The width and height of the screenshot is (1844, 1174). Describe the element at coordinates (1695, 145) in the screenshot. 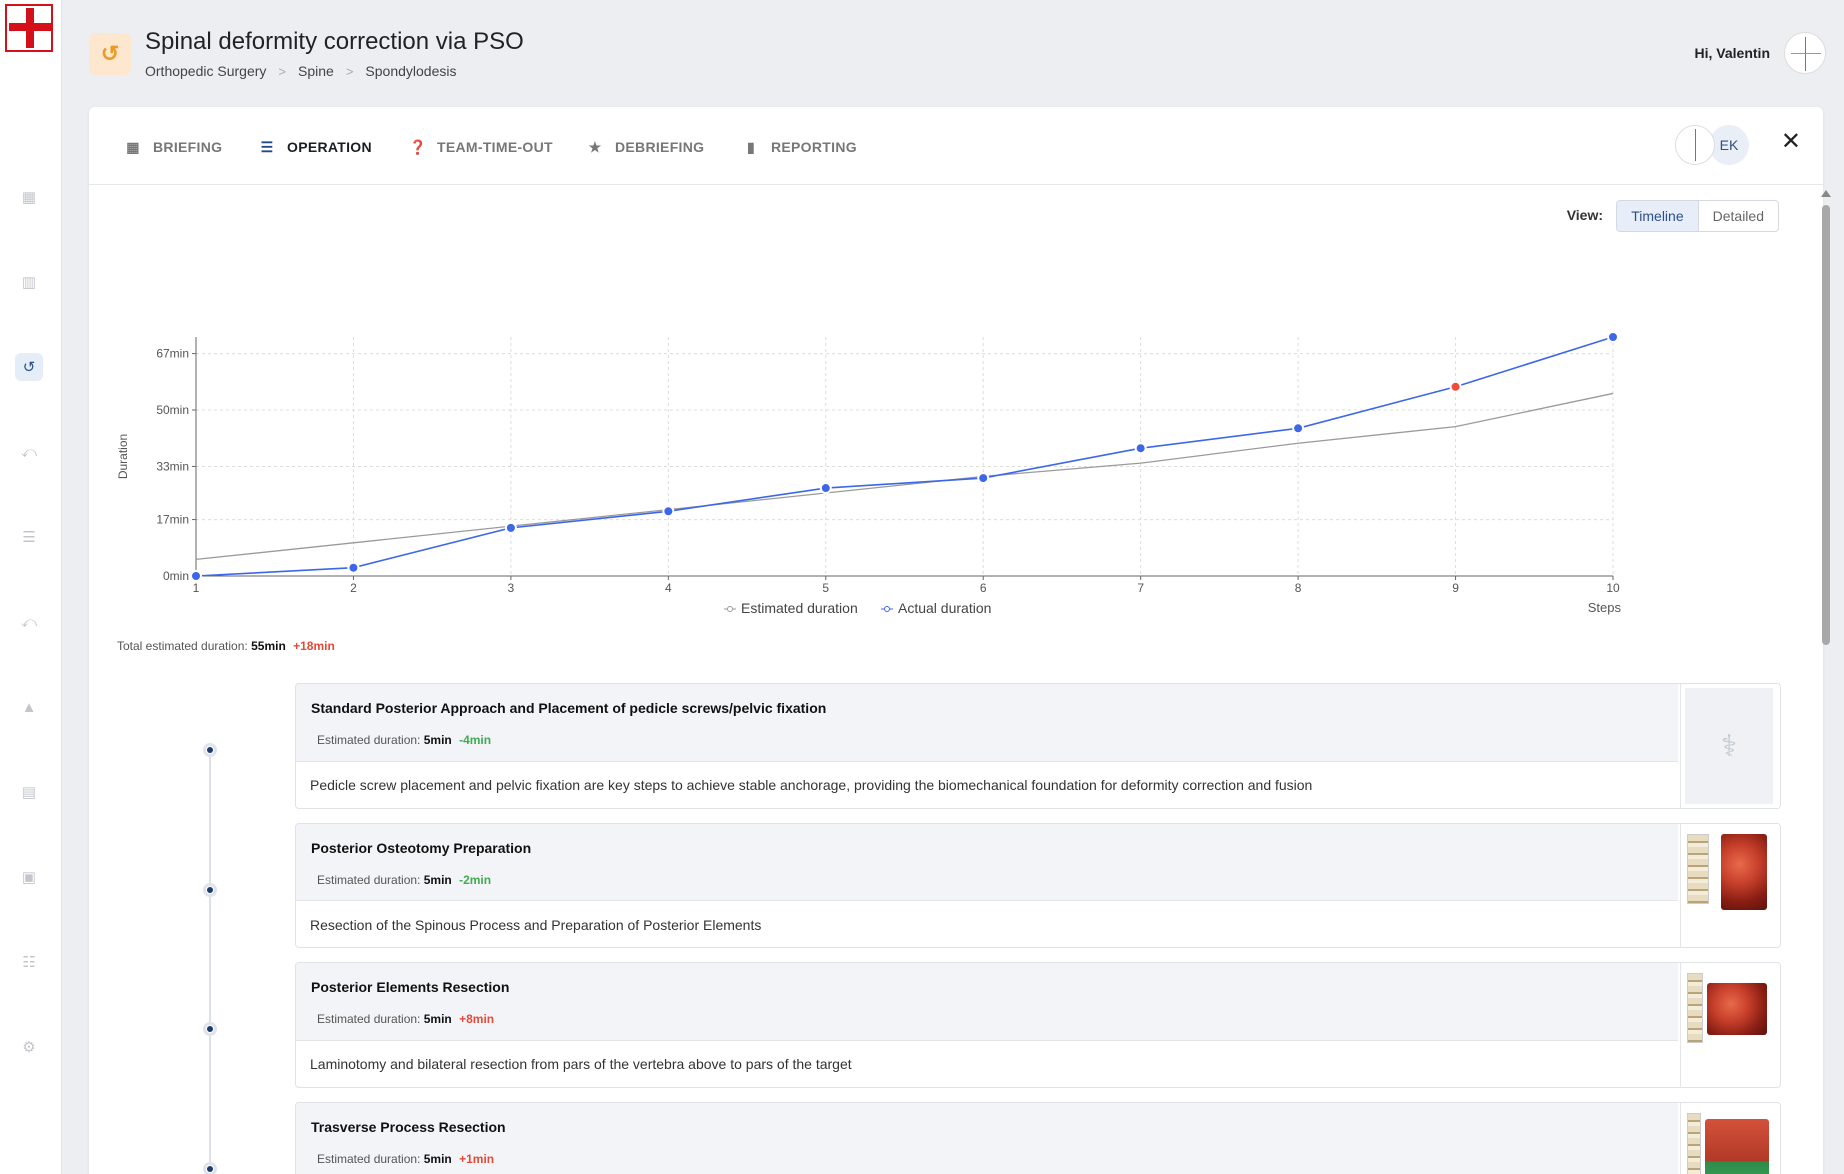

I see `team-member-avatar` at that location.